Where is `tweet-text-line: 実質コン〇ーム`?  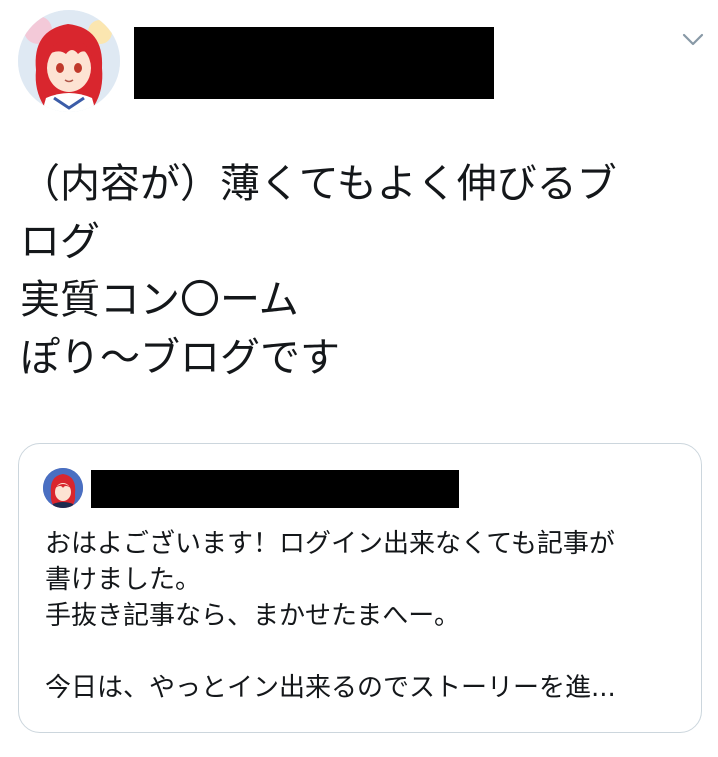
tweet-text-line: 実質コン〇ーム is located at coordinates (159, 300).